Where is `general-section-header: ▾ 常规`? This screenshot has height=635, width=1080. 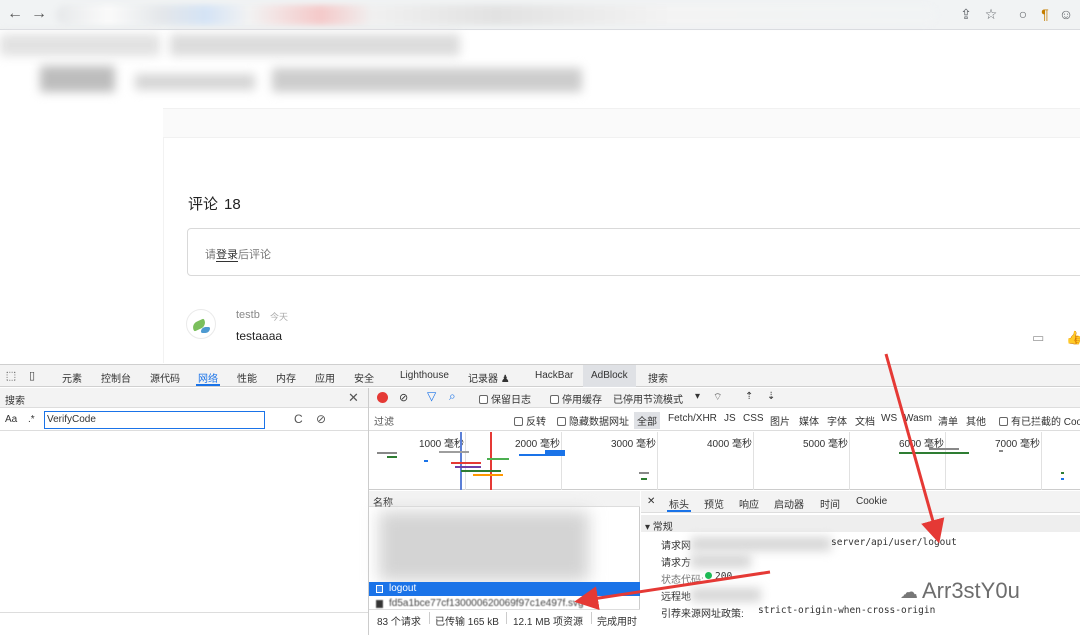
general-section-header: ▾ 常规 is located at coordinates (860, 524).